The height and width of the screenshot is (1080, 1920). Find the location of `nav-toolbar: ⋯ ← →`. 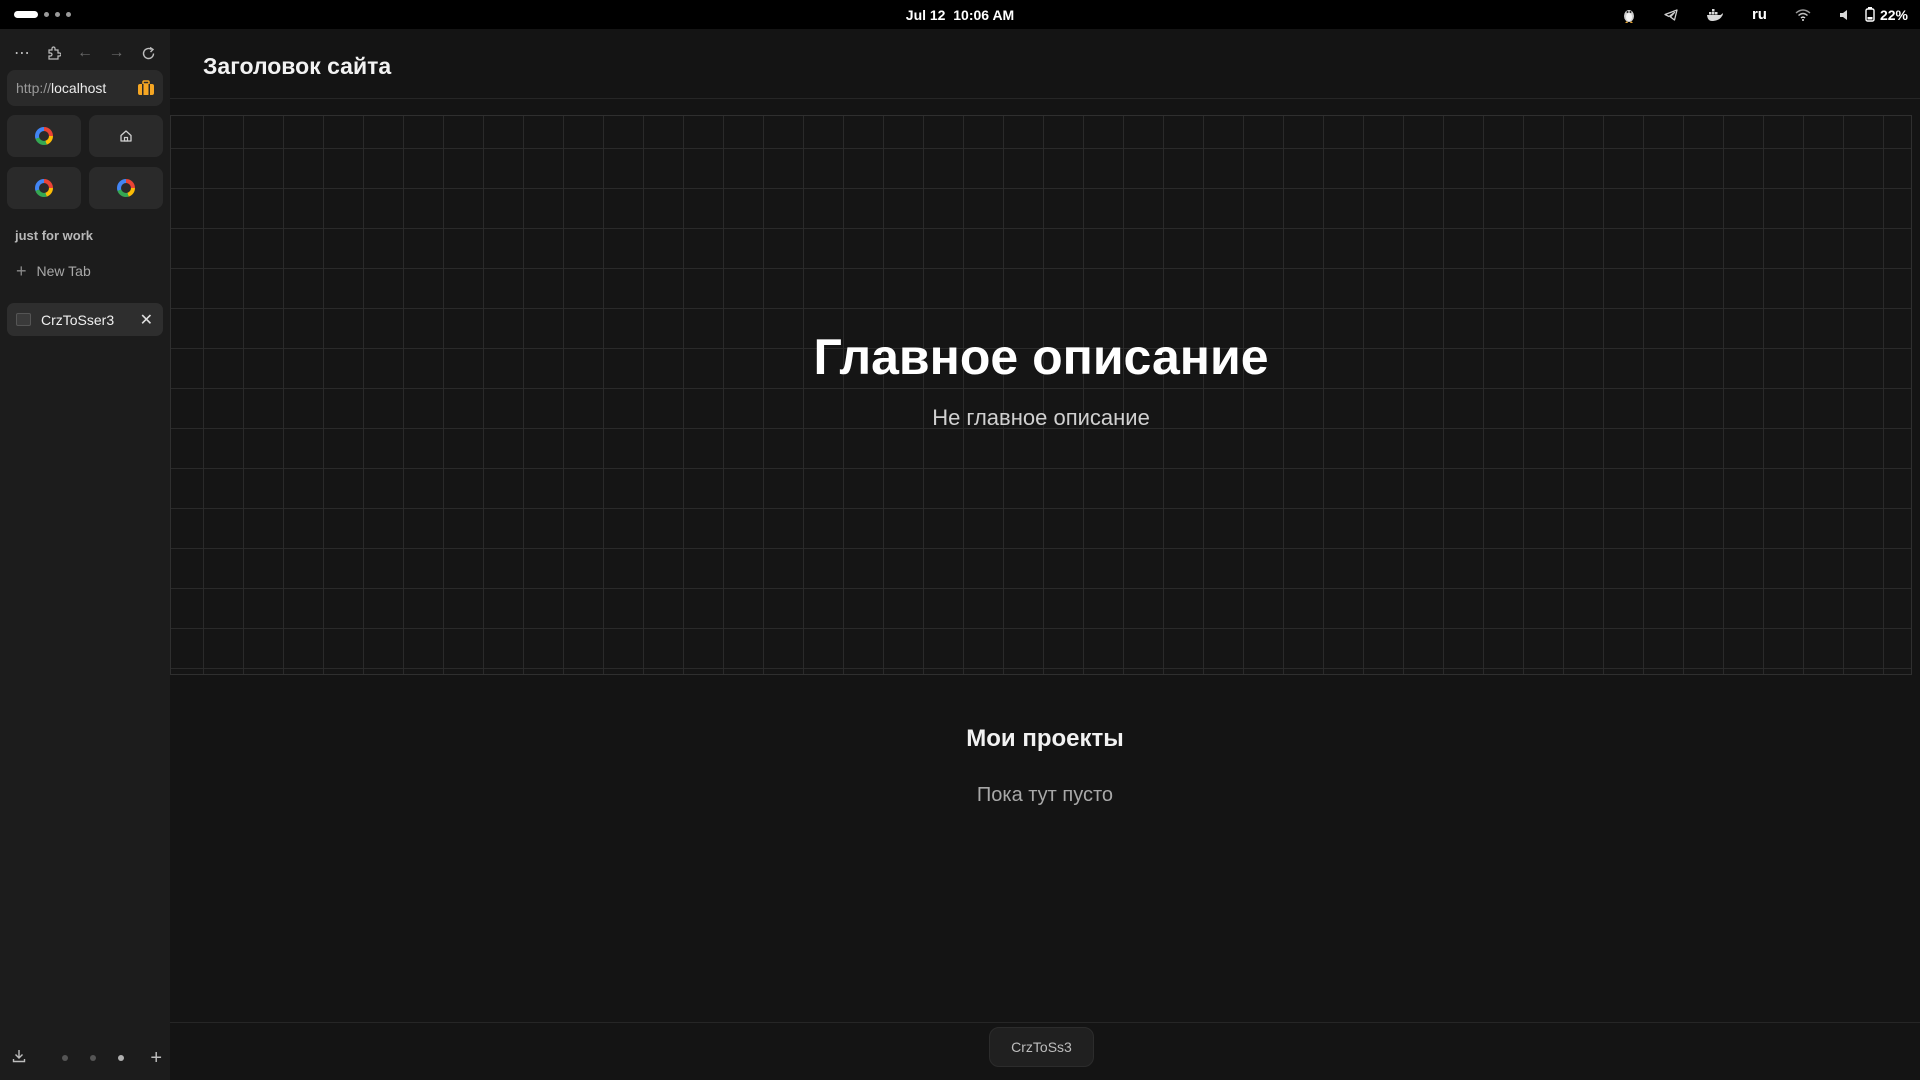

nav-toolbar: ⋯ ← → is located at coordinates (85, 53).